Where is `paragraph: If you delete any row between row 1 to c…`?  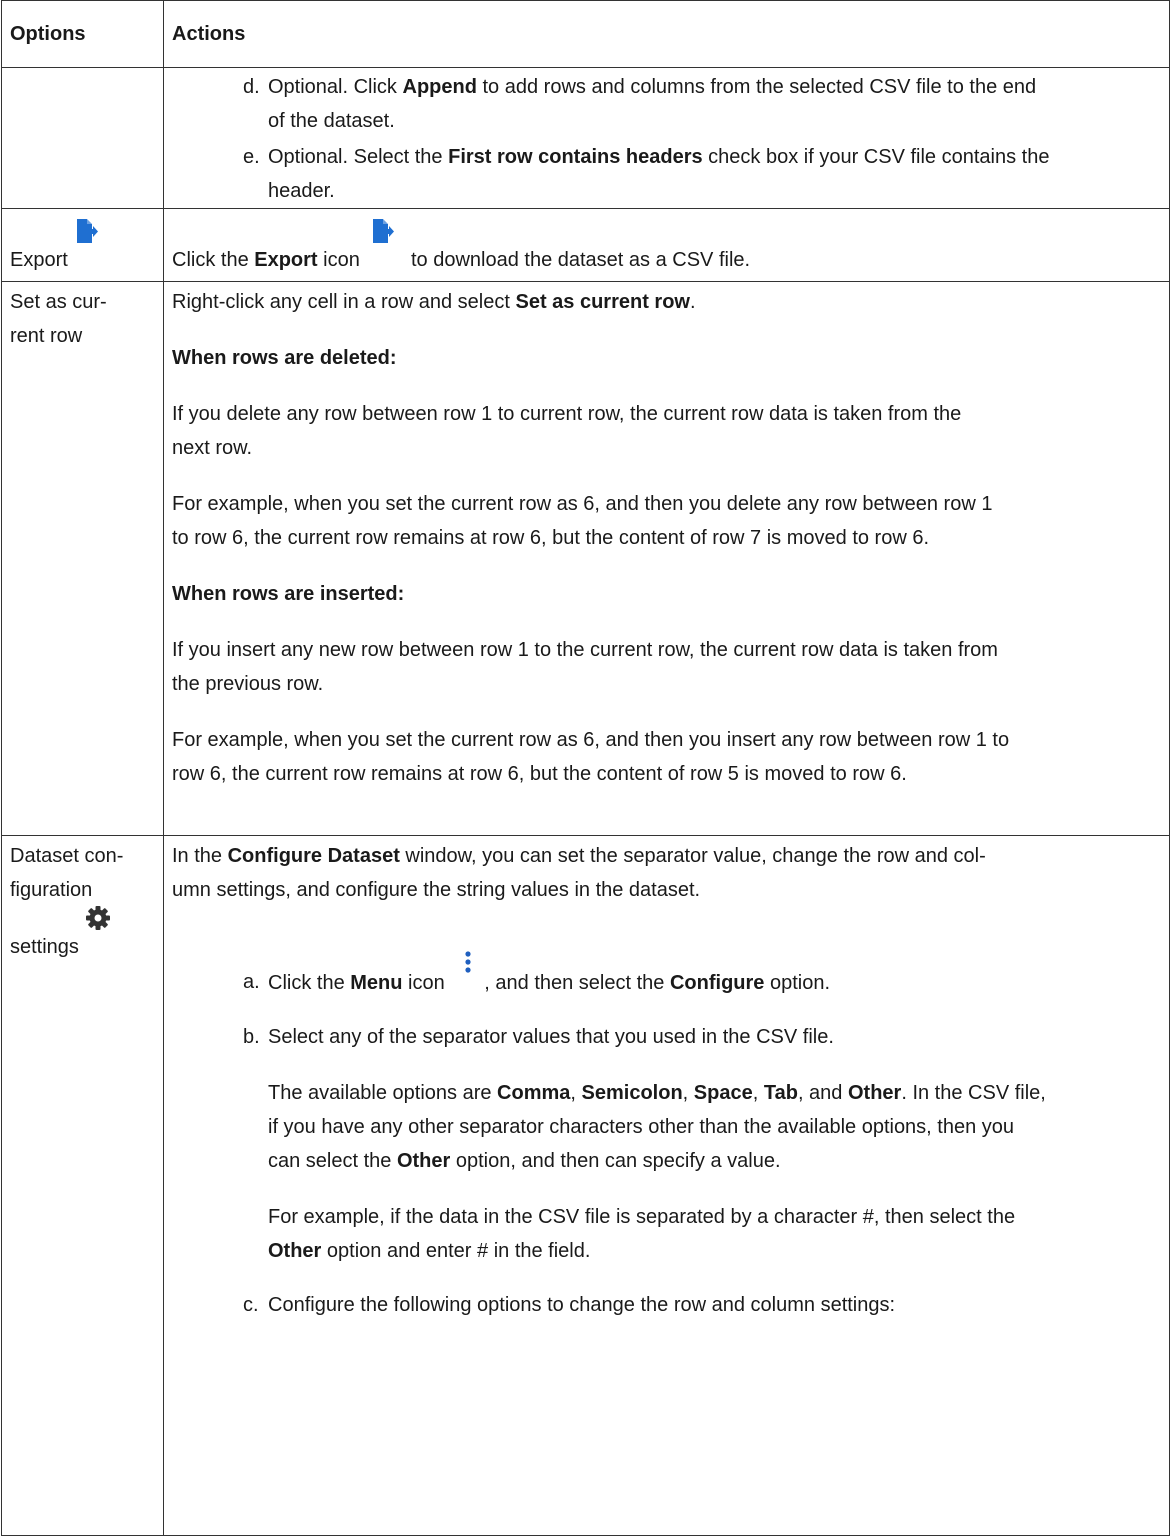
paragraph: If you delete any row between row 1 to c… is located at coordinates (567, 431).